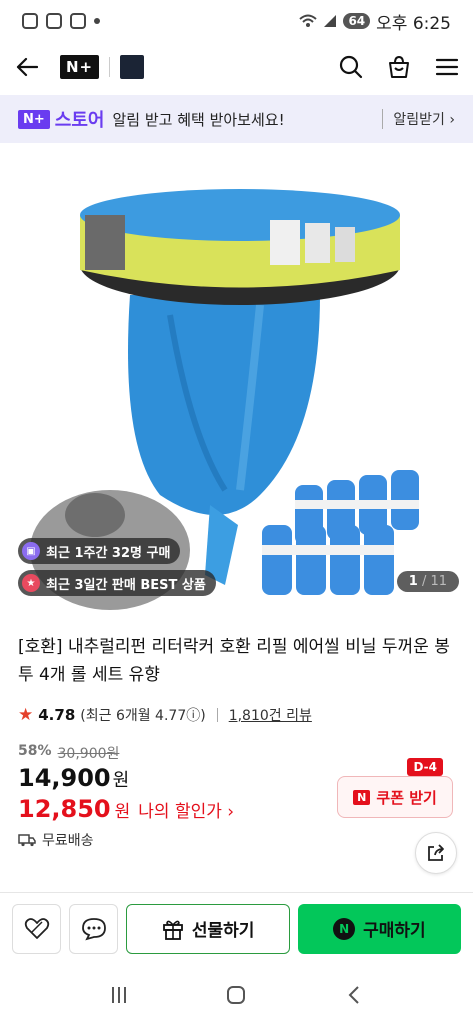 This screenshot has width=473, height=1024. I want to click on search-button, so click(351, 67).